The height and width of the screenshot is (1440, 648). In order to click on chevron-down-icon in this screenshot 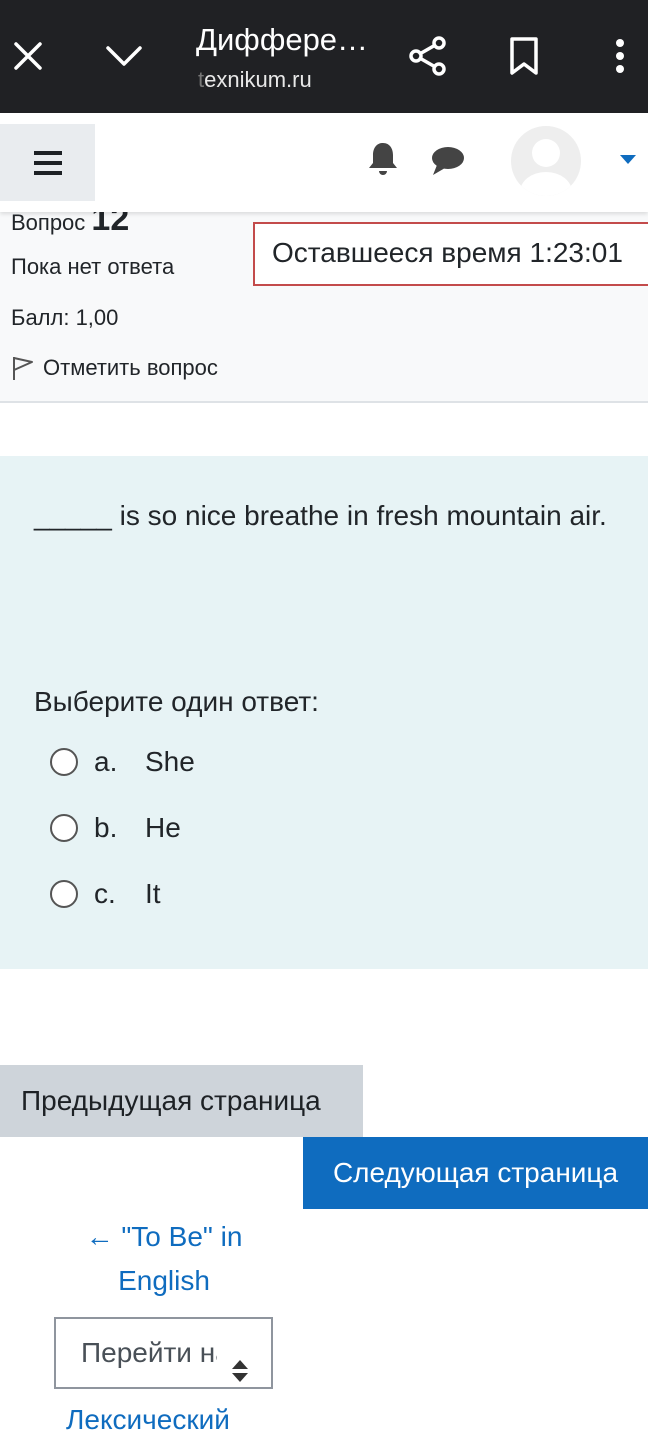, I will do `click(124, 56)`.